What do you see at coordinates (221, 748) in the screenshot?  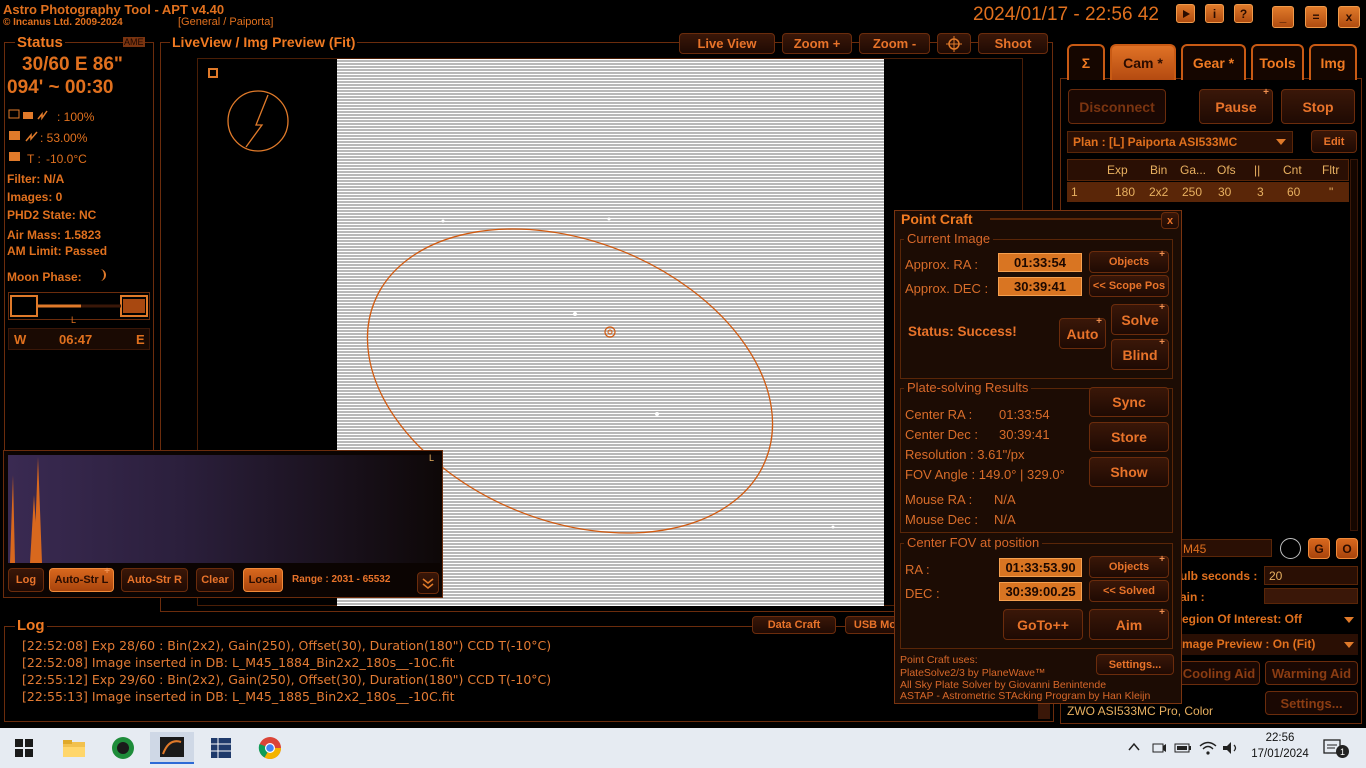 I see `grid-app-icon` at bounding box center [221, 748].